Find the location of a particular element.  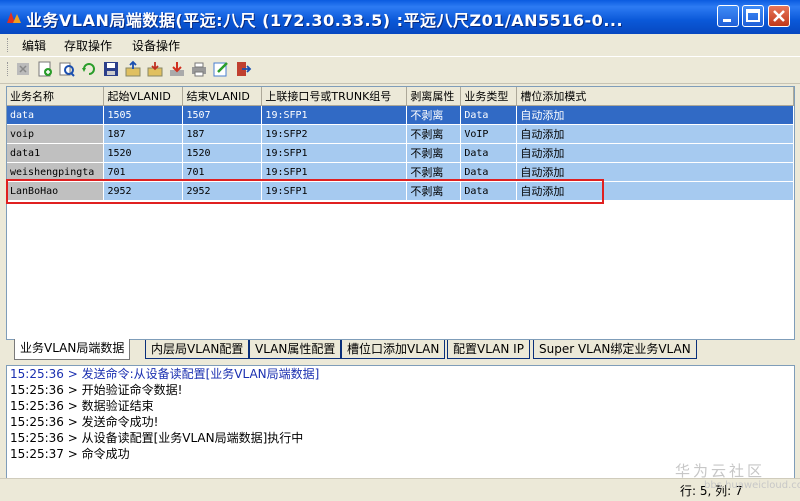

column-header-slot-add-mode: 槽位添加模式 is located at coordinates (655, 96).